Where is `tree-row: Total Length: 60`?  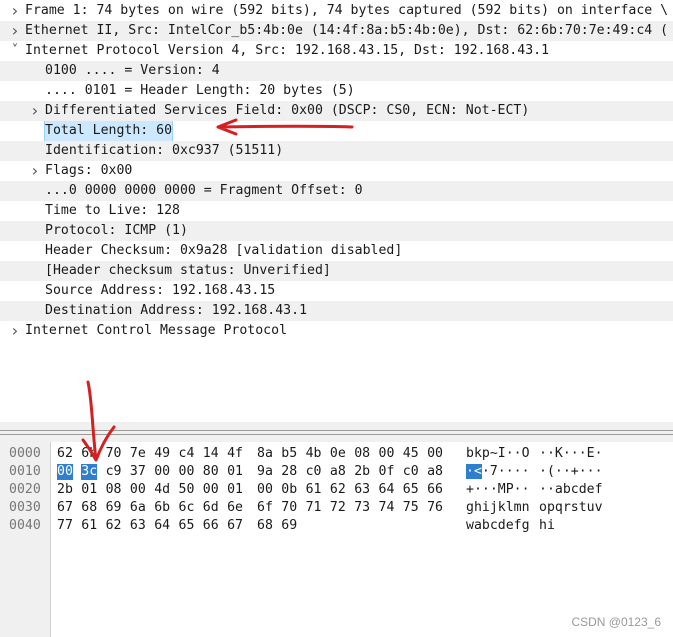
tree-row: Total Length: 60 is located at coordinates (336, 131).